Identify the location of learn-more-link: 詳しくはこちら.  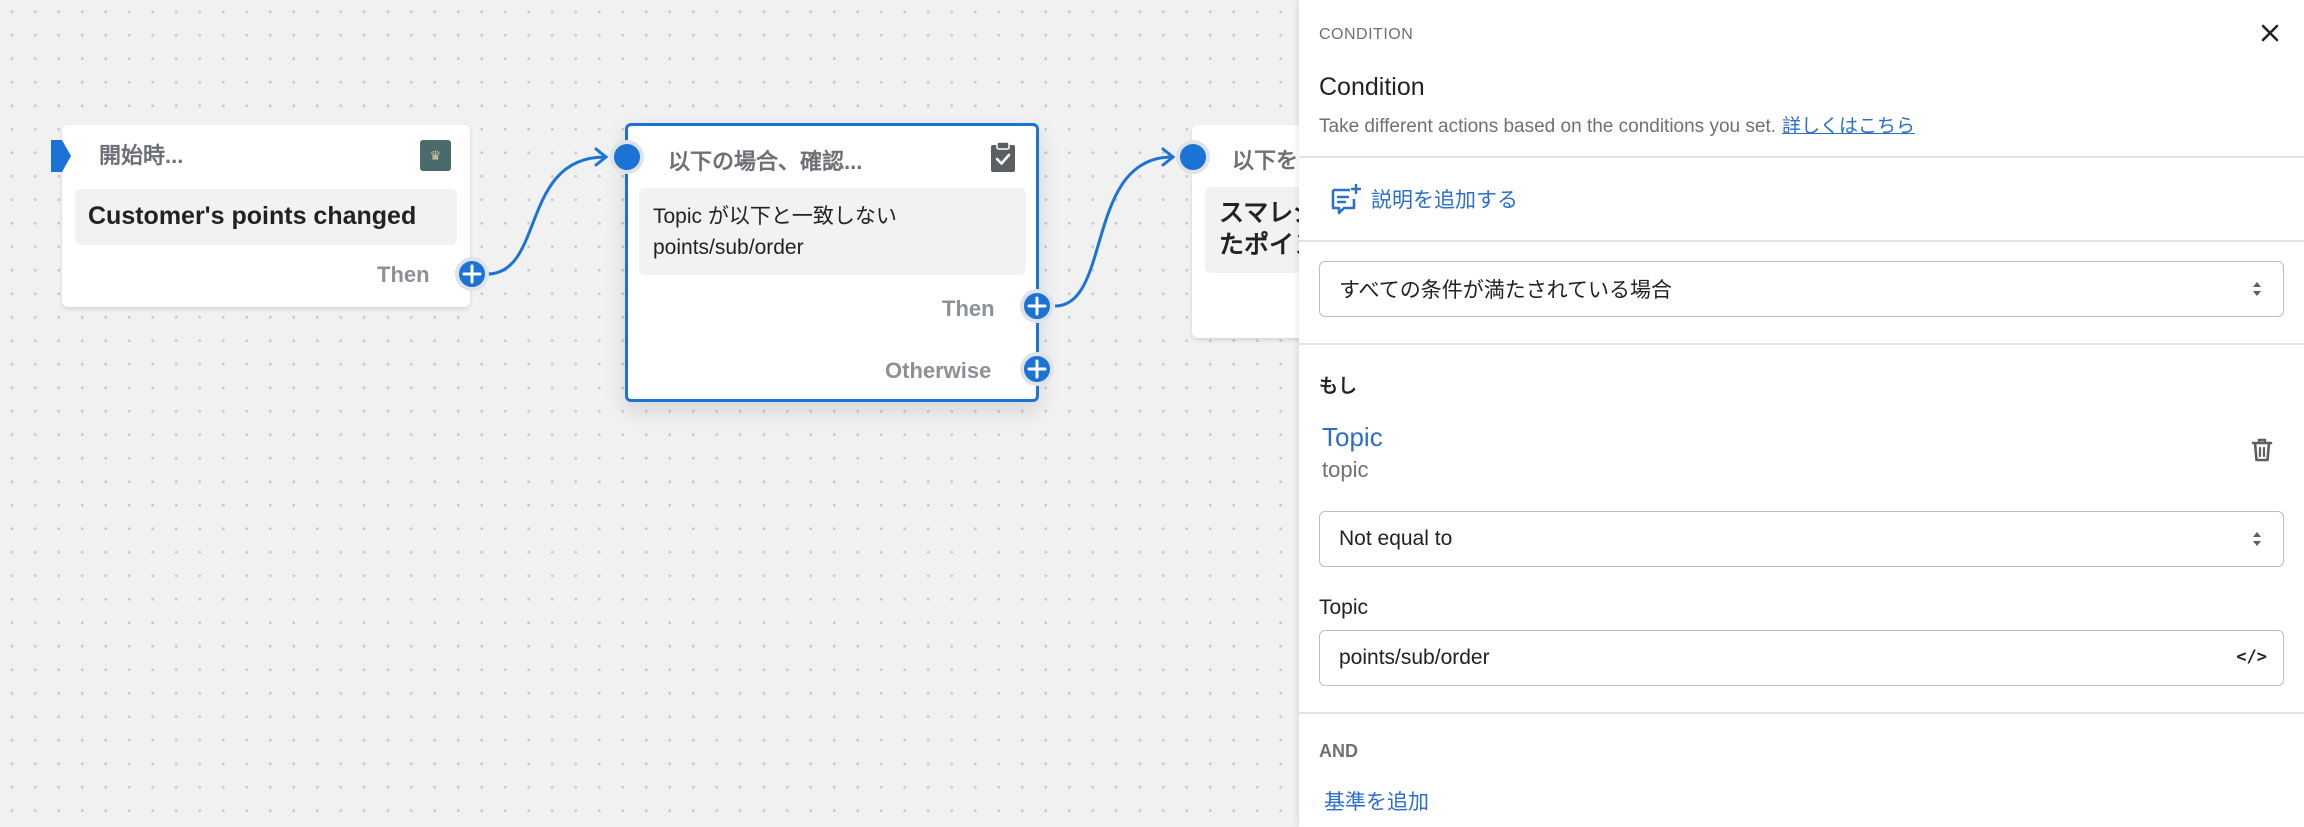
(1848, 126).